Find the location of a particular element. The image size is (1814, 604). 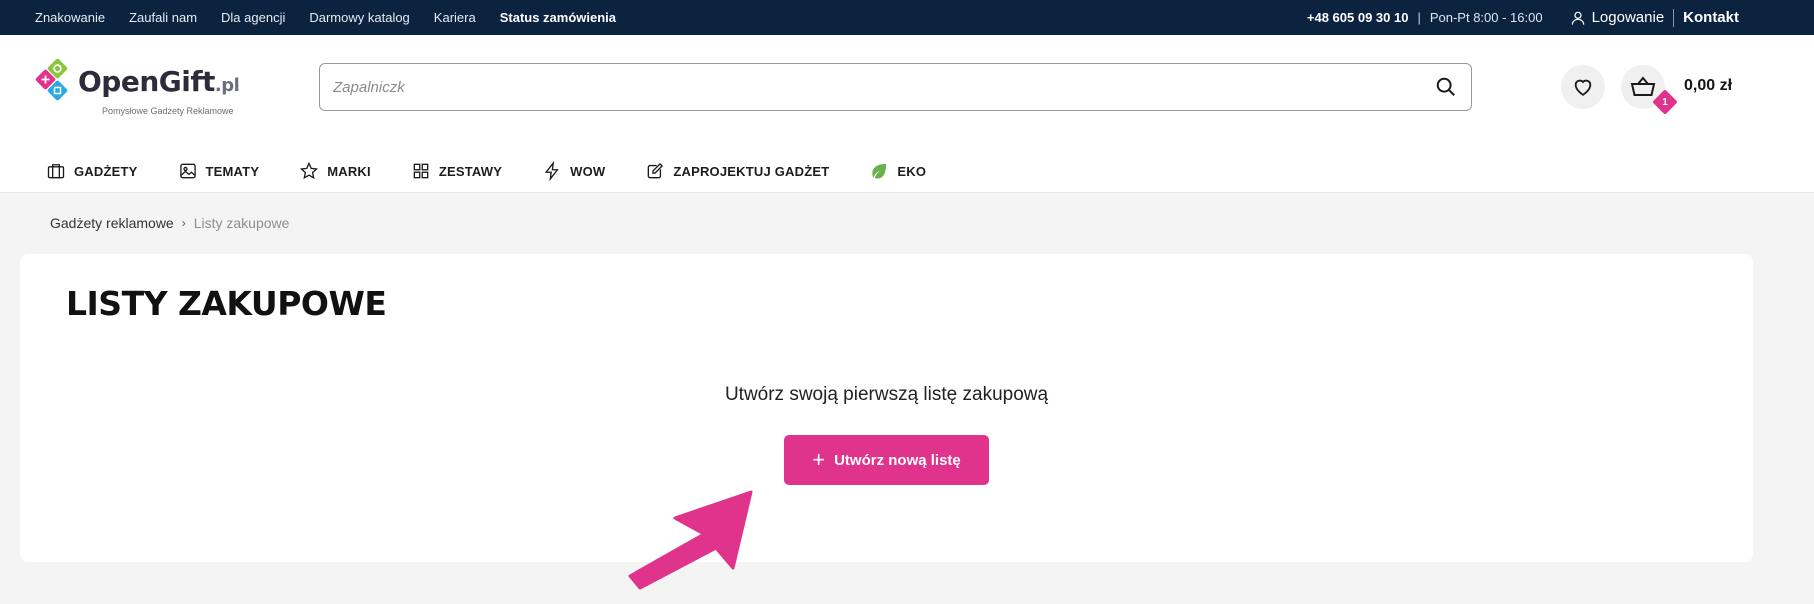

opening-hours: Pon-Pt 8:00 - 16:00 is located at coordinates (1486, 17).